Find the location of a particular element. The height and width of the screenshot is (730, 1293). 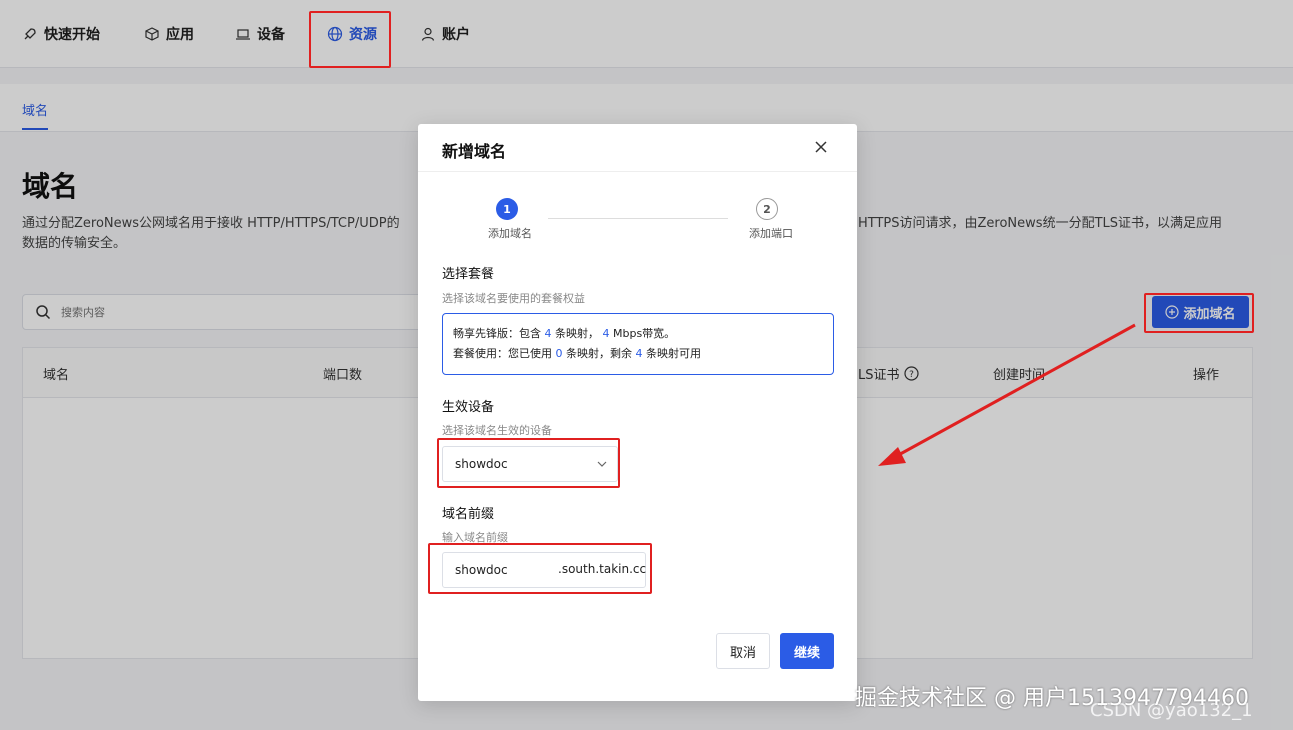

watermark: 掘金技术社区 @ 用户1513947794460 is located at coordinates (1052, 698).